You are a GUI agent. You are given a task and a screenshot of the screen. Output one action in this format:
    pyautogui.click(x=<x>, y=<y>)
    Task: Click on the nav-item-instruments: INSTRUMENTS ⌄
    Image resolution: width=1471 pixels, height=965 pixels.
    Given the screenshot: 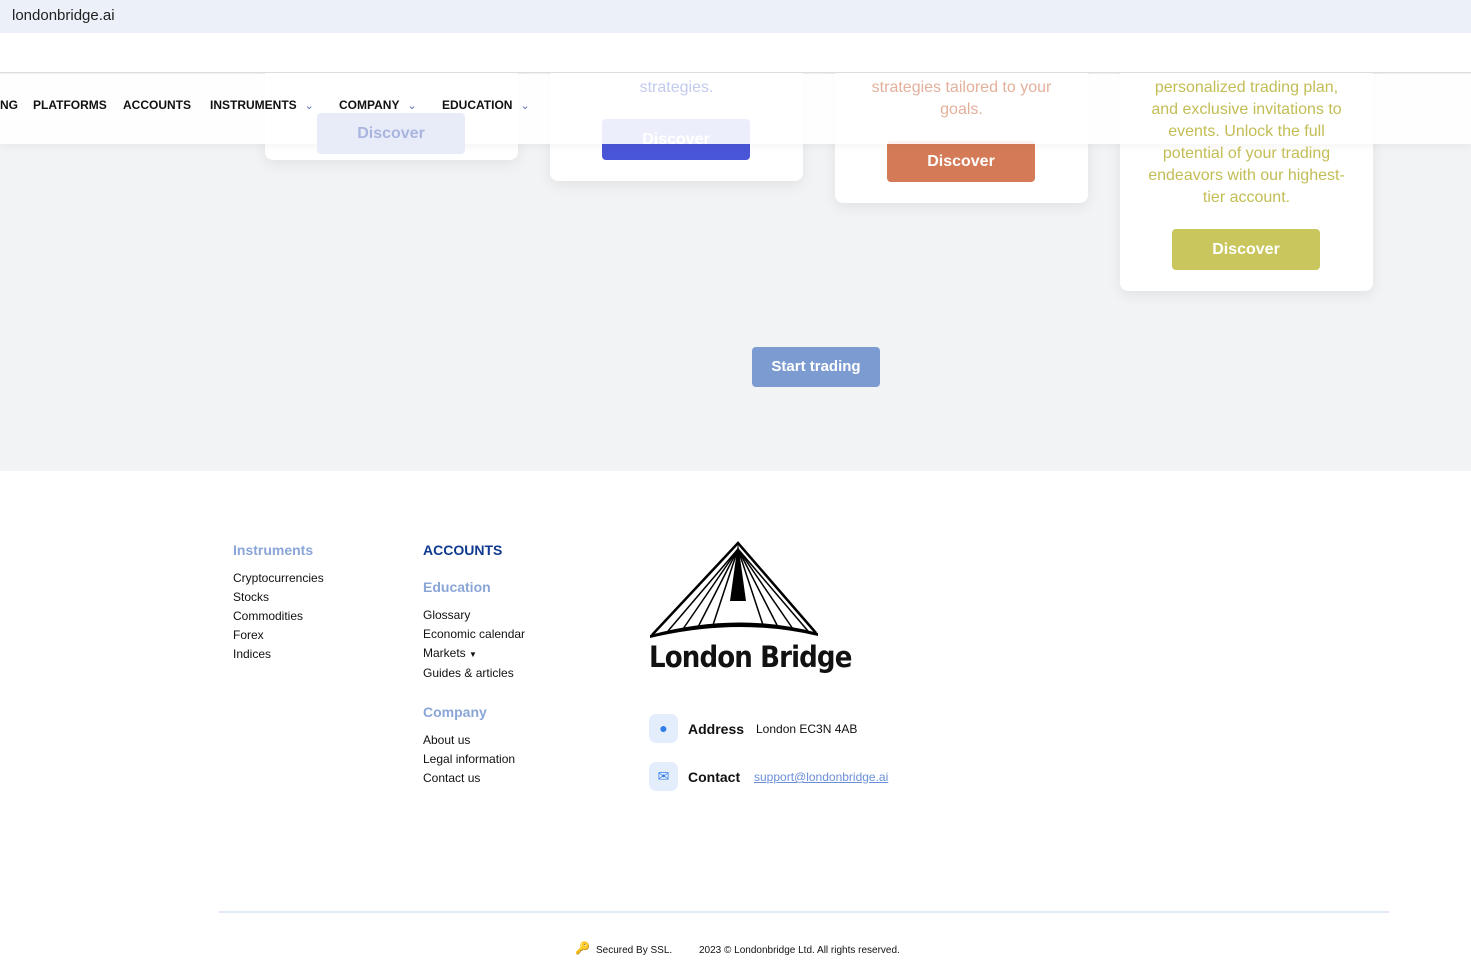 What is the action you would take?
    pyautogui.click(x=262, y=105)
    